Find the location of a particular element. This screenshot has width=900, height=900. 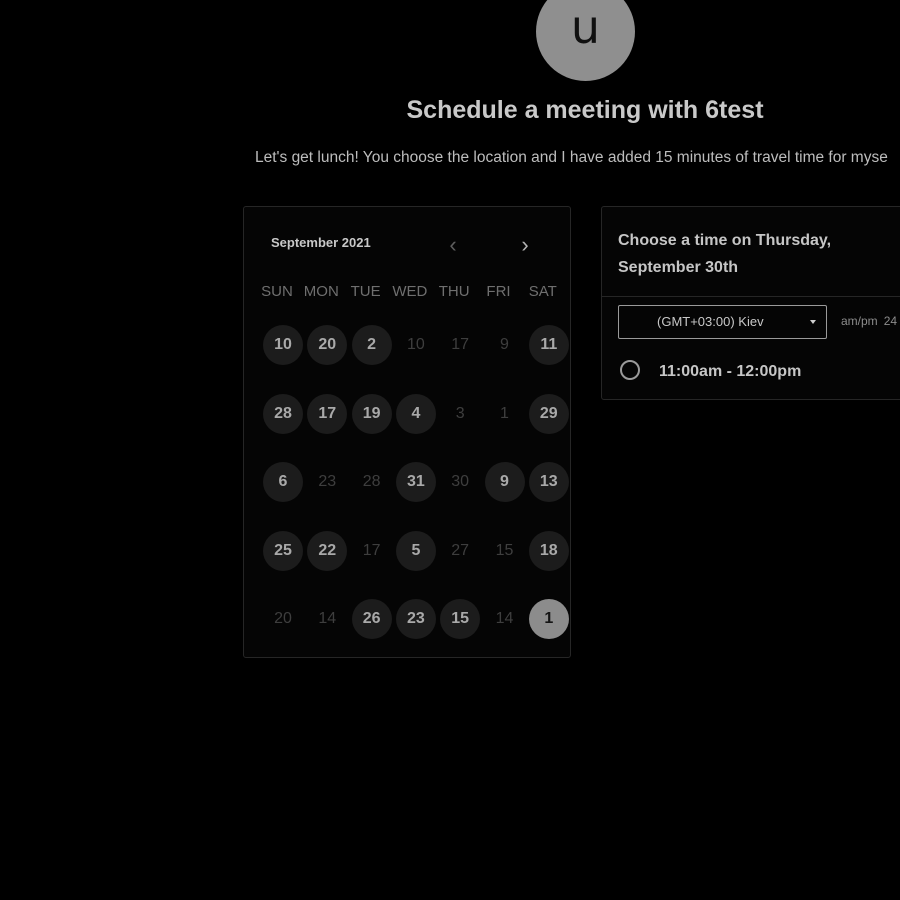

avatar: u is located at coordinates (585, 40).